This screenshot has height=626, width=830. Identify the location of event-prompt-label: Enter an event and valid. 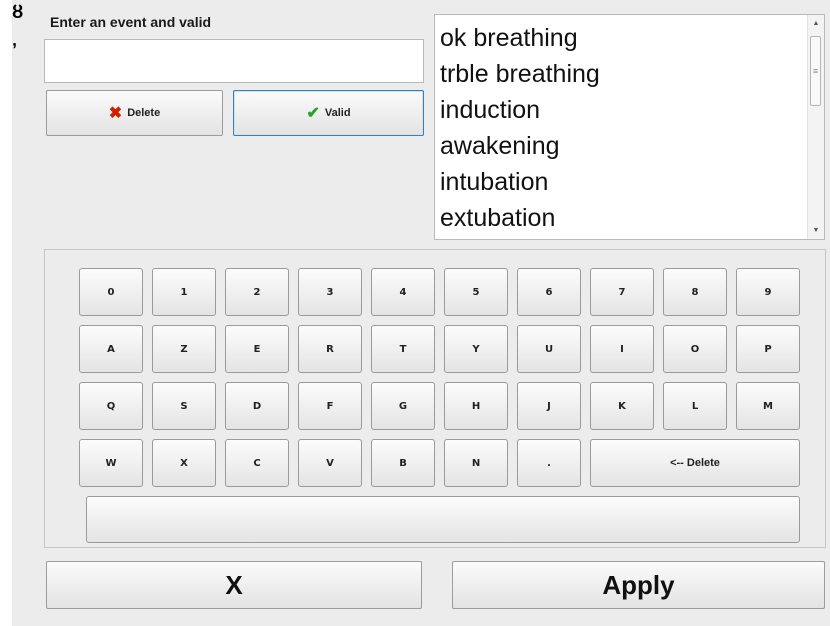
(131, 22).